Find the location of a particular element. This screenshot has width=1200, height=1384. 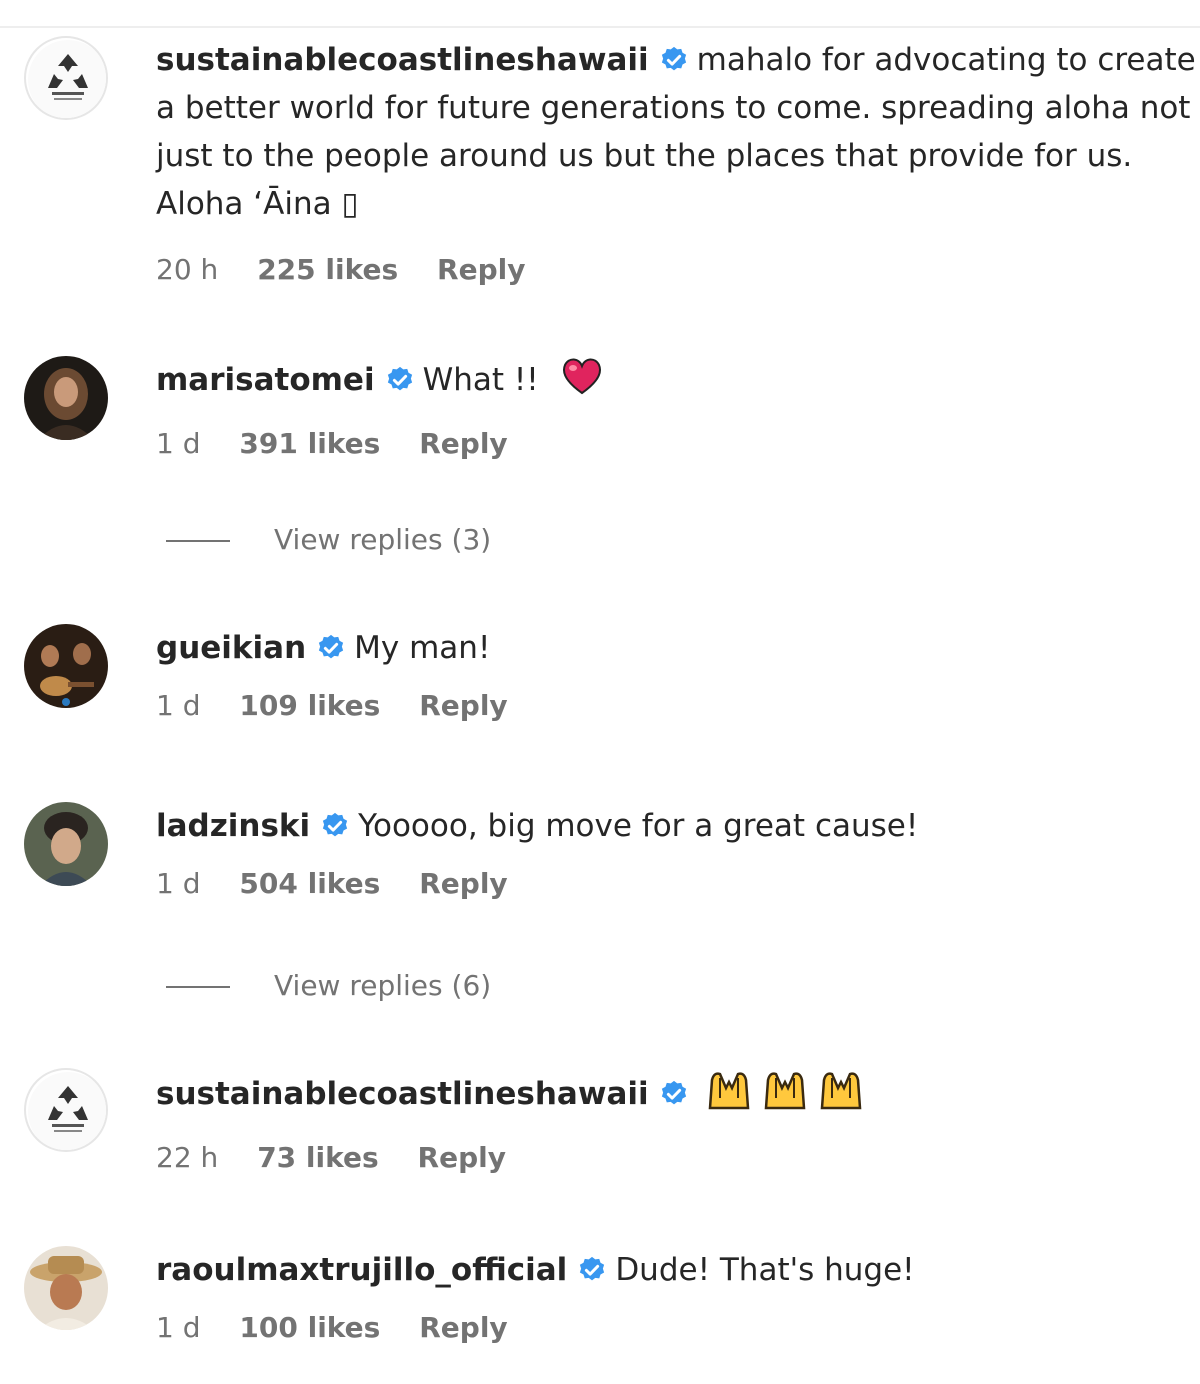

comment-text-line: gueikian My man! is located at coordinates (678, 648).